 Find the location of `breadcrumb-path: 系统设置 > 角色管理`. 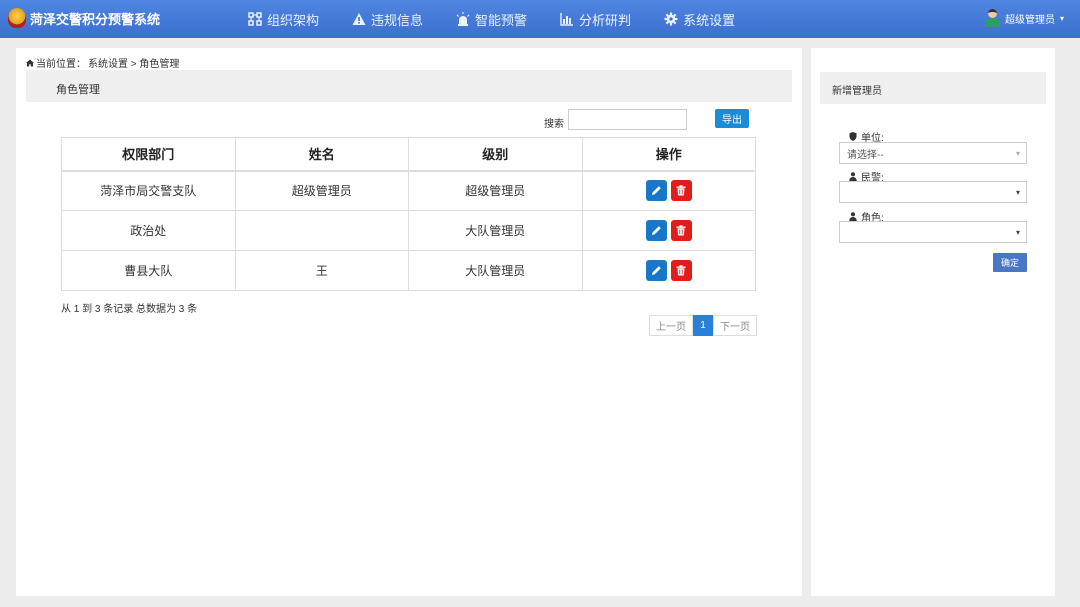

breadcrumb-path: 系统设置 > 角色管理 is located at coordinates (134, 64).